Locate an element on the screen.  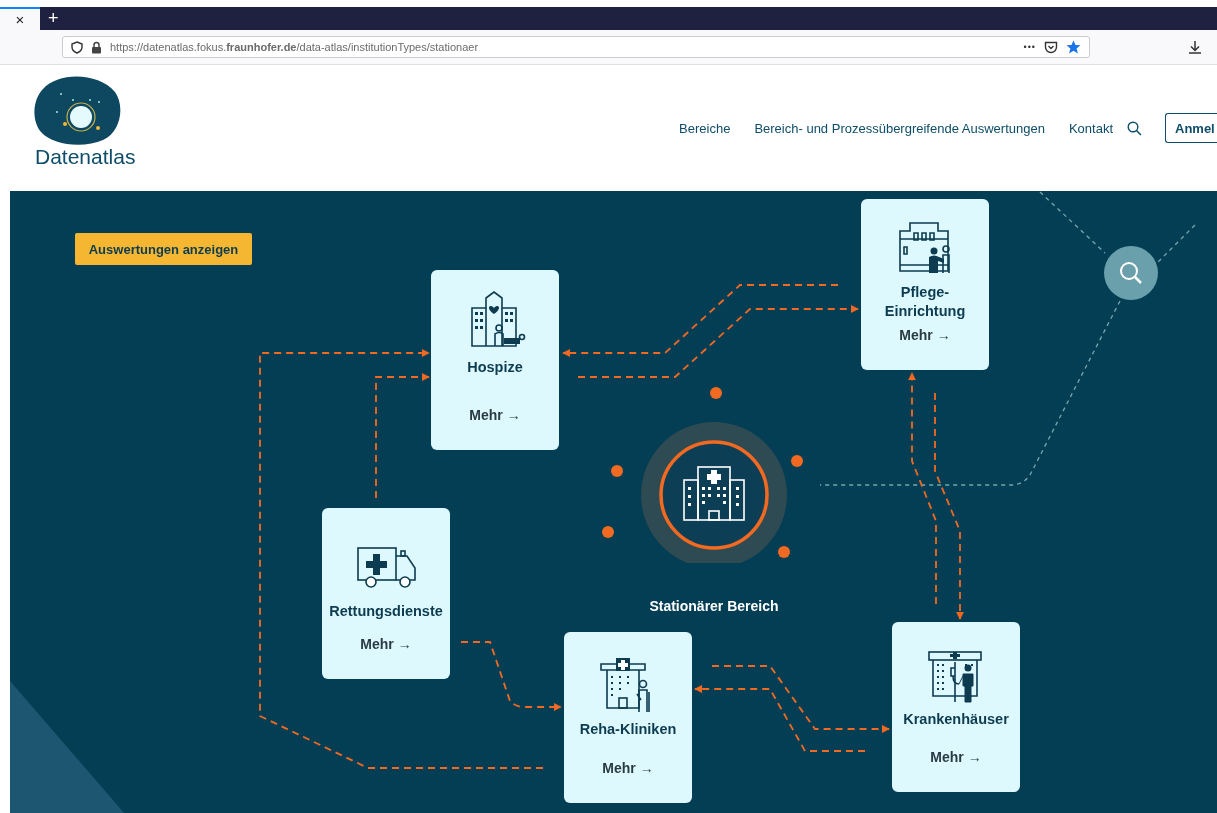
close-tab-icon: × is located at coordinates (20, 19).